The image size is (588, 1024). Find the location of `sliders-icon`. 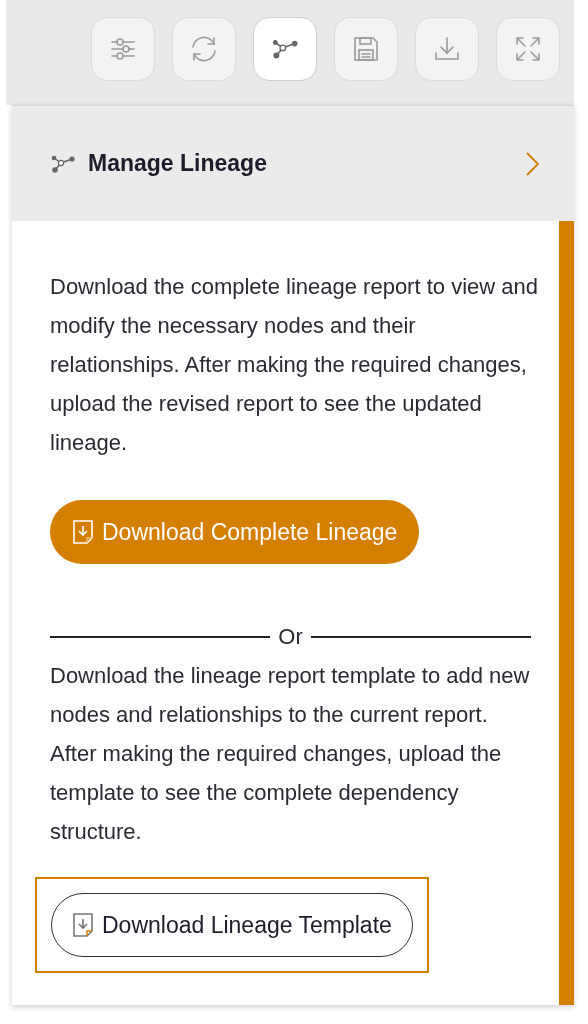

sliders-icon is located at coordinates (123, 49).